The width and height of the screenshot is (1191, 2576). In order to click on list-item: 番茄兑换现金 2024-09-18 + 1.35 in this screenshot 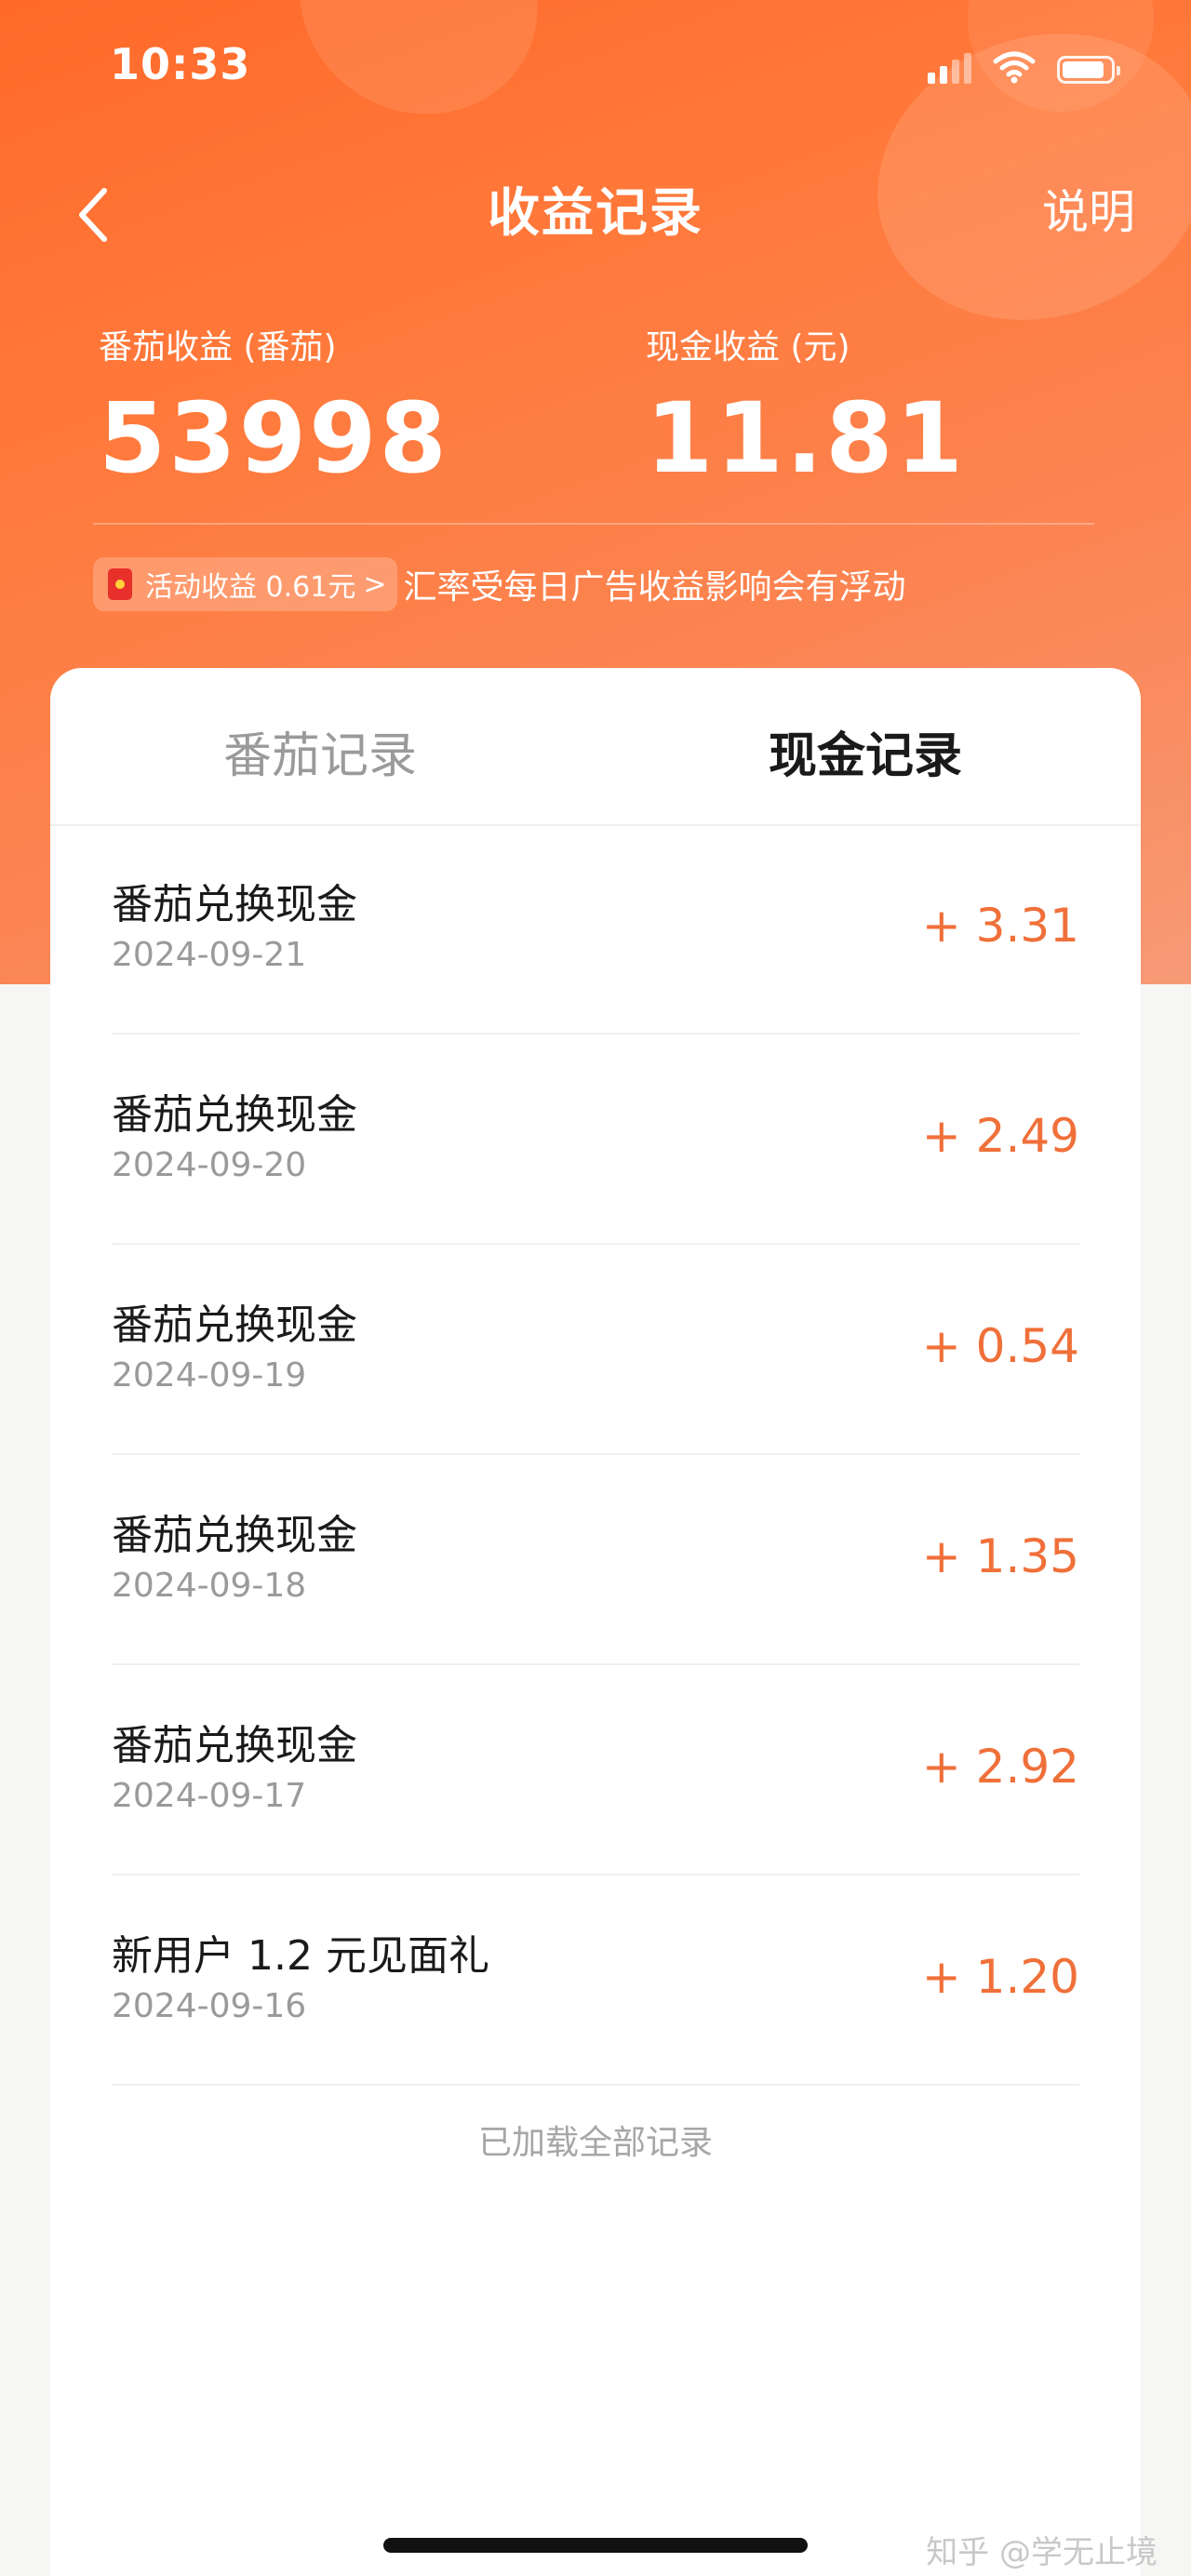, I will do `click(595, 1560)`.